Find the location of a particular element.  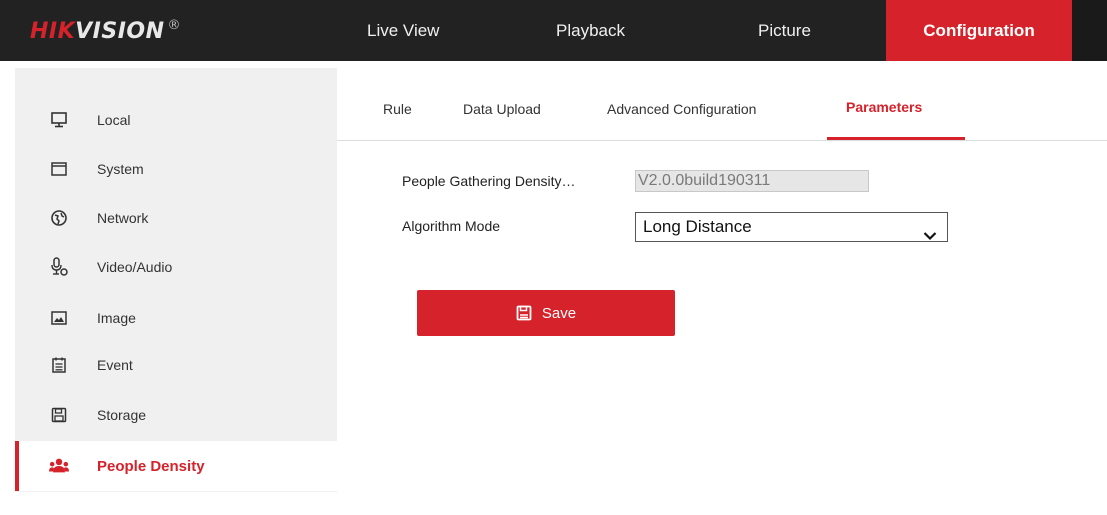

sidebar-item-people-density: People Density is located at coordinates (176, 466).